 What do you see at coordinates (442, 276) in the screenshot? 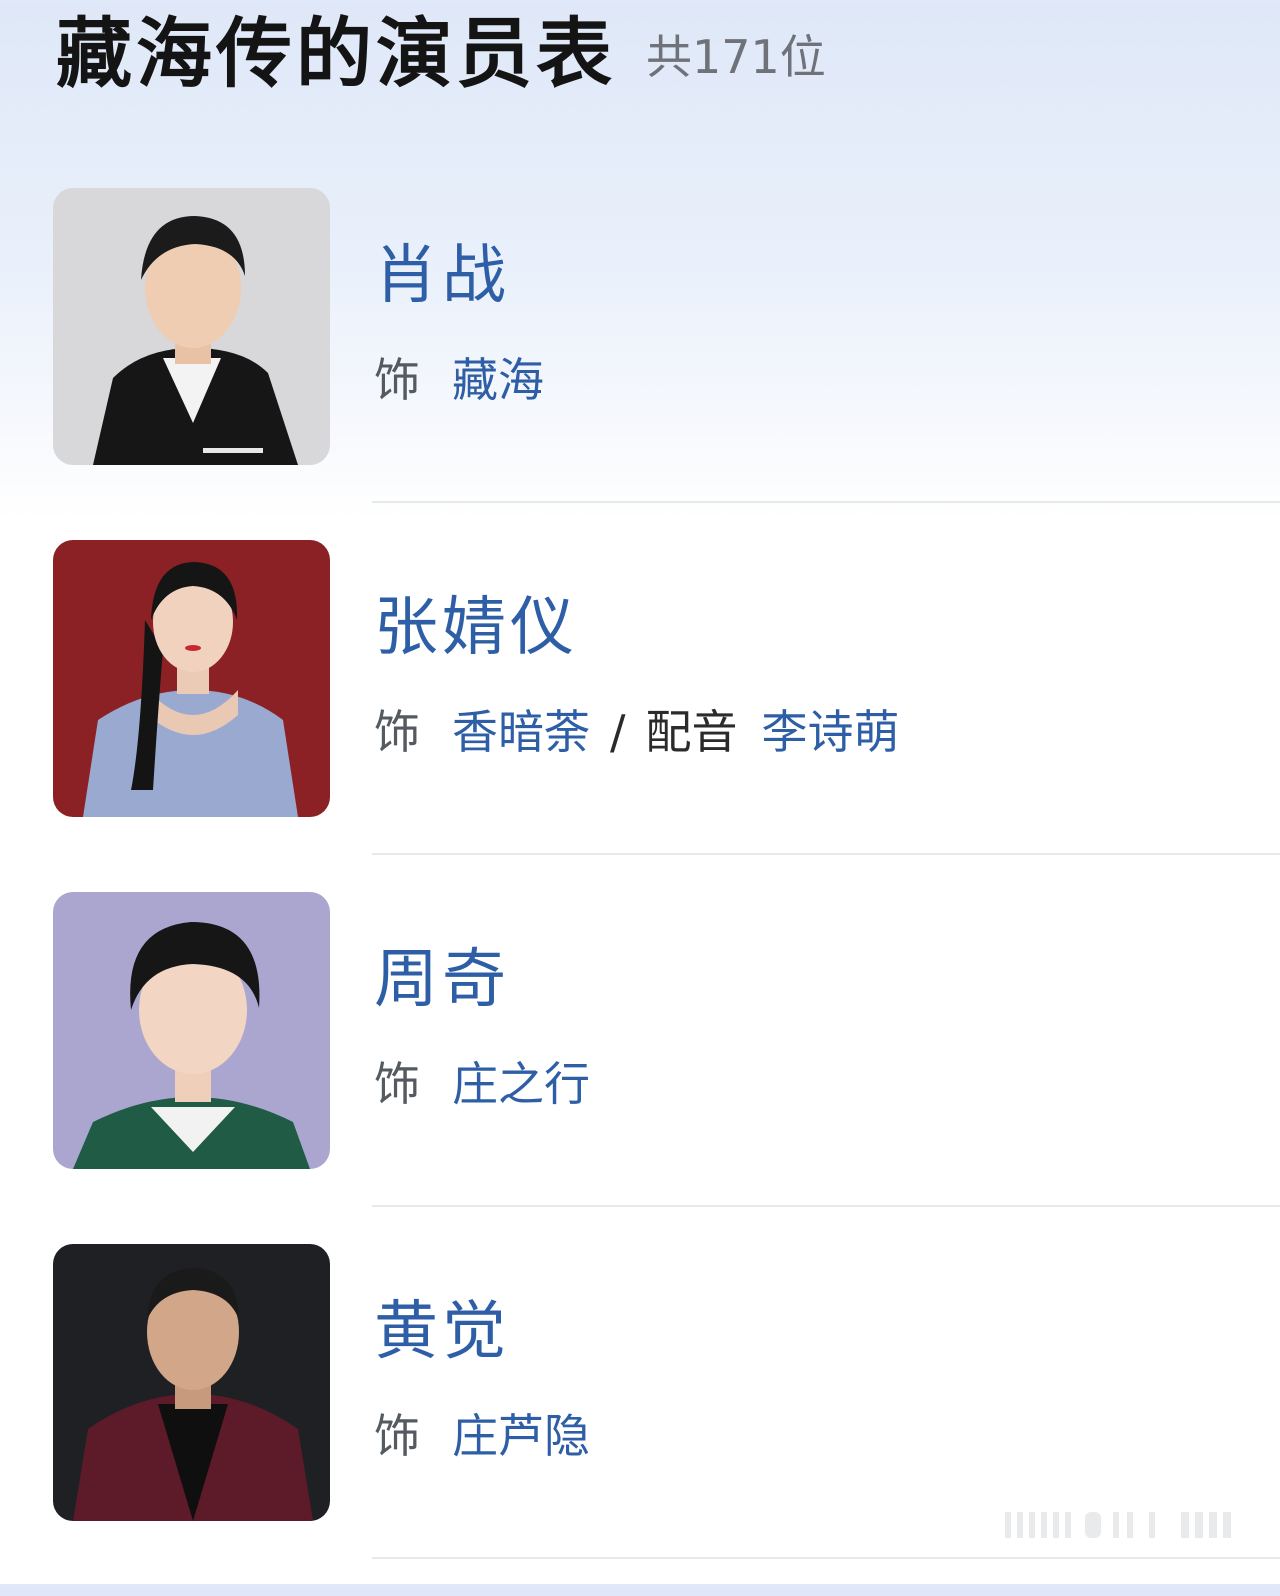
I see `actor-name: 肖战` at bounding box center [442, 276].